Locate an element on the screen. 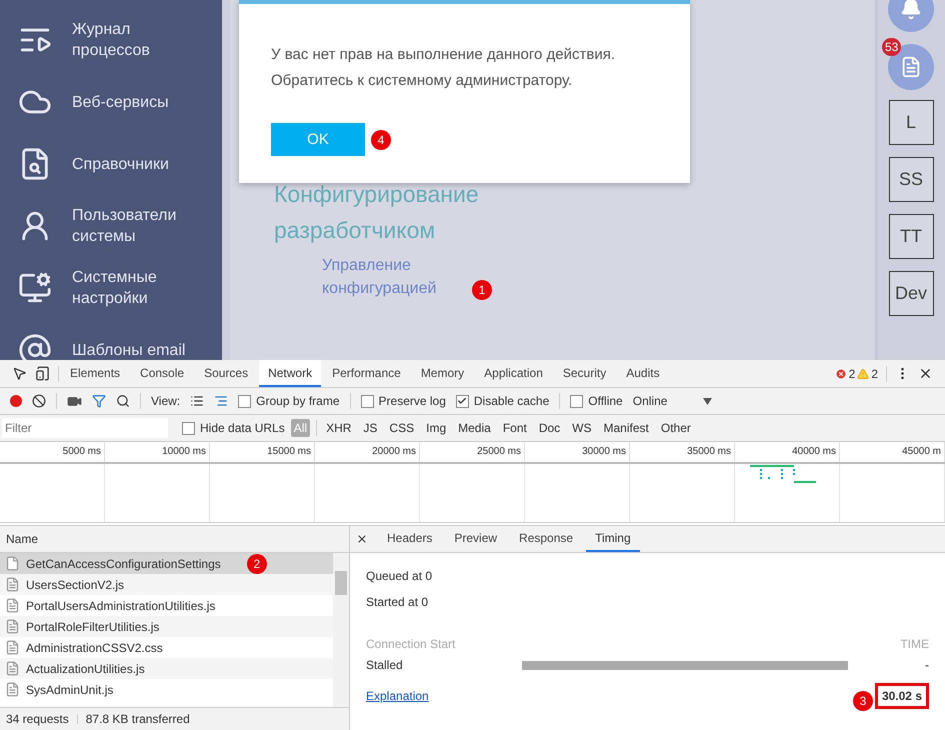 The width and height of the screenshot is (945, 730). type-filter: Media is located at coordinates (474, 428).